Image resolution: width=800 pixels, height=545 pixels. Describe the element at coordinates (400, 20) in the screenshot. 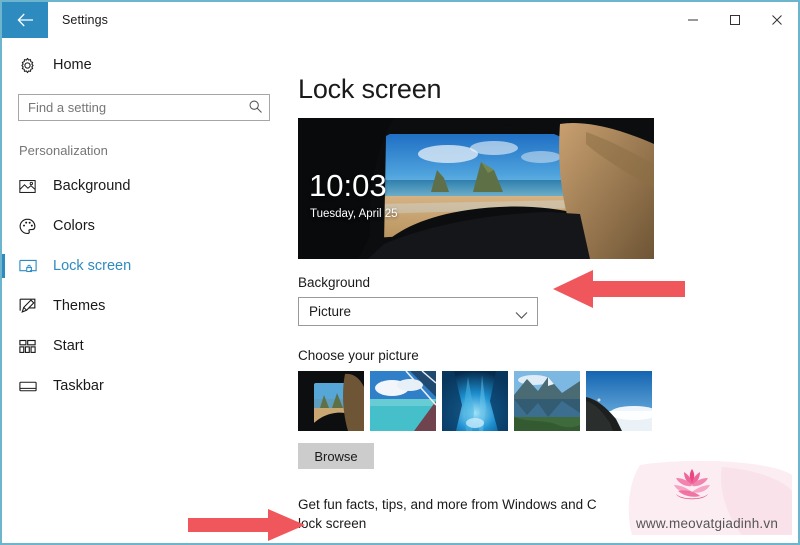

I see `title-bar: Settings` at that location.